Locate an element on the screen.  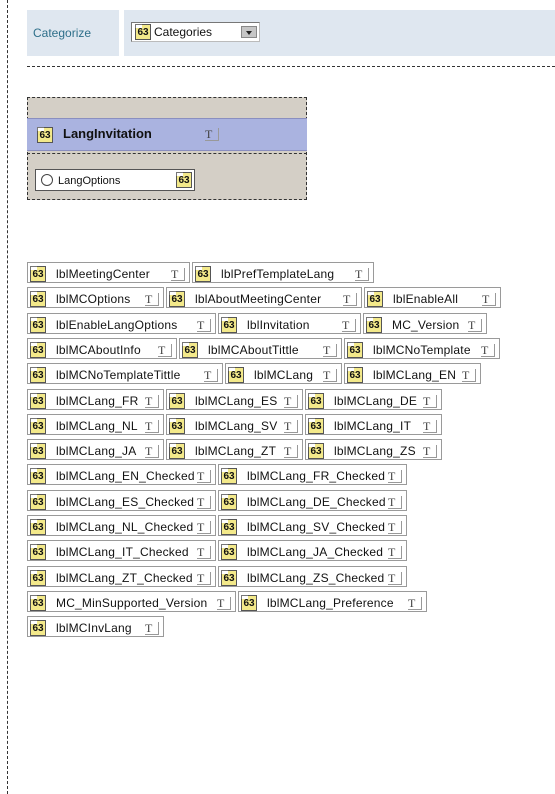
label-control-lblmcaboutinfo: 63 lblMCAboutInfo T is located at coordinates (102, 348).